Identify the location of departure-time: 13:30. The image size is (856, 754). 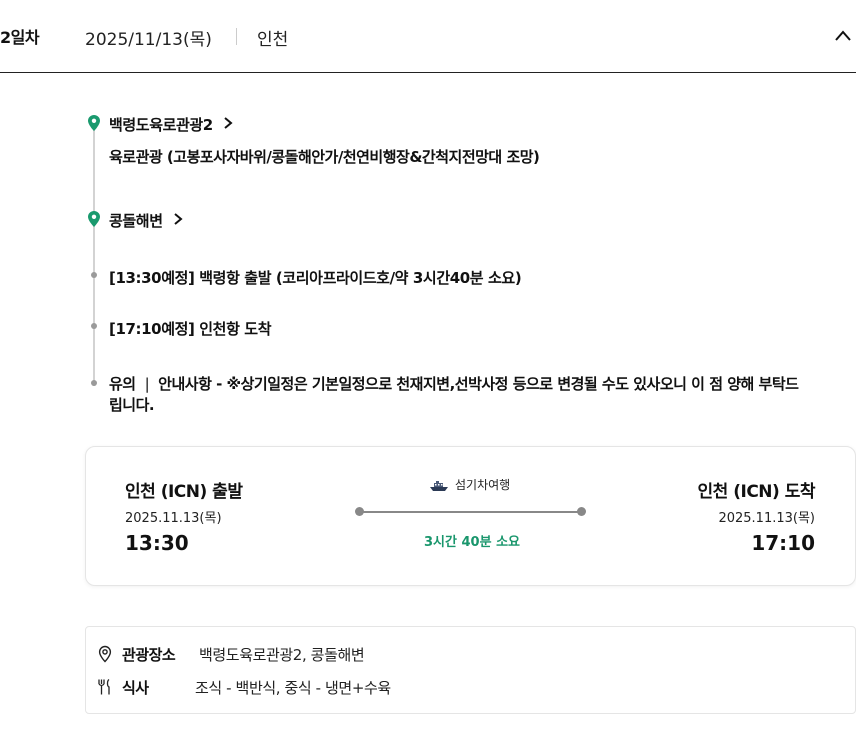
(157, 543).